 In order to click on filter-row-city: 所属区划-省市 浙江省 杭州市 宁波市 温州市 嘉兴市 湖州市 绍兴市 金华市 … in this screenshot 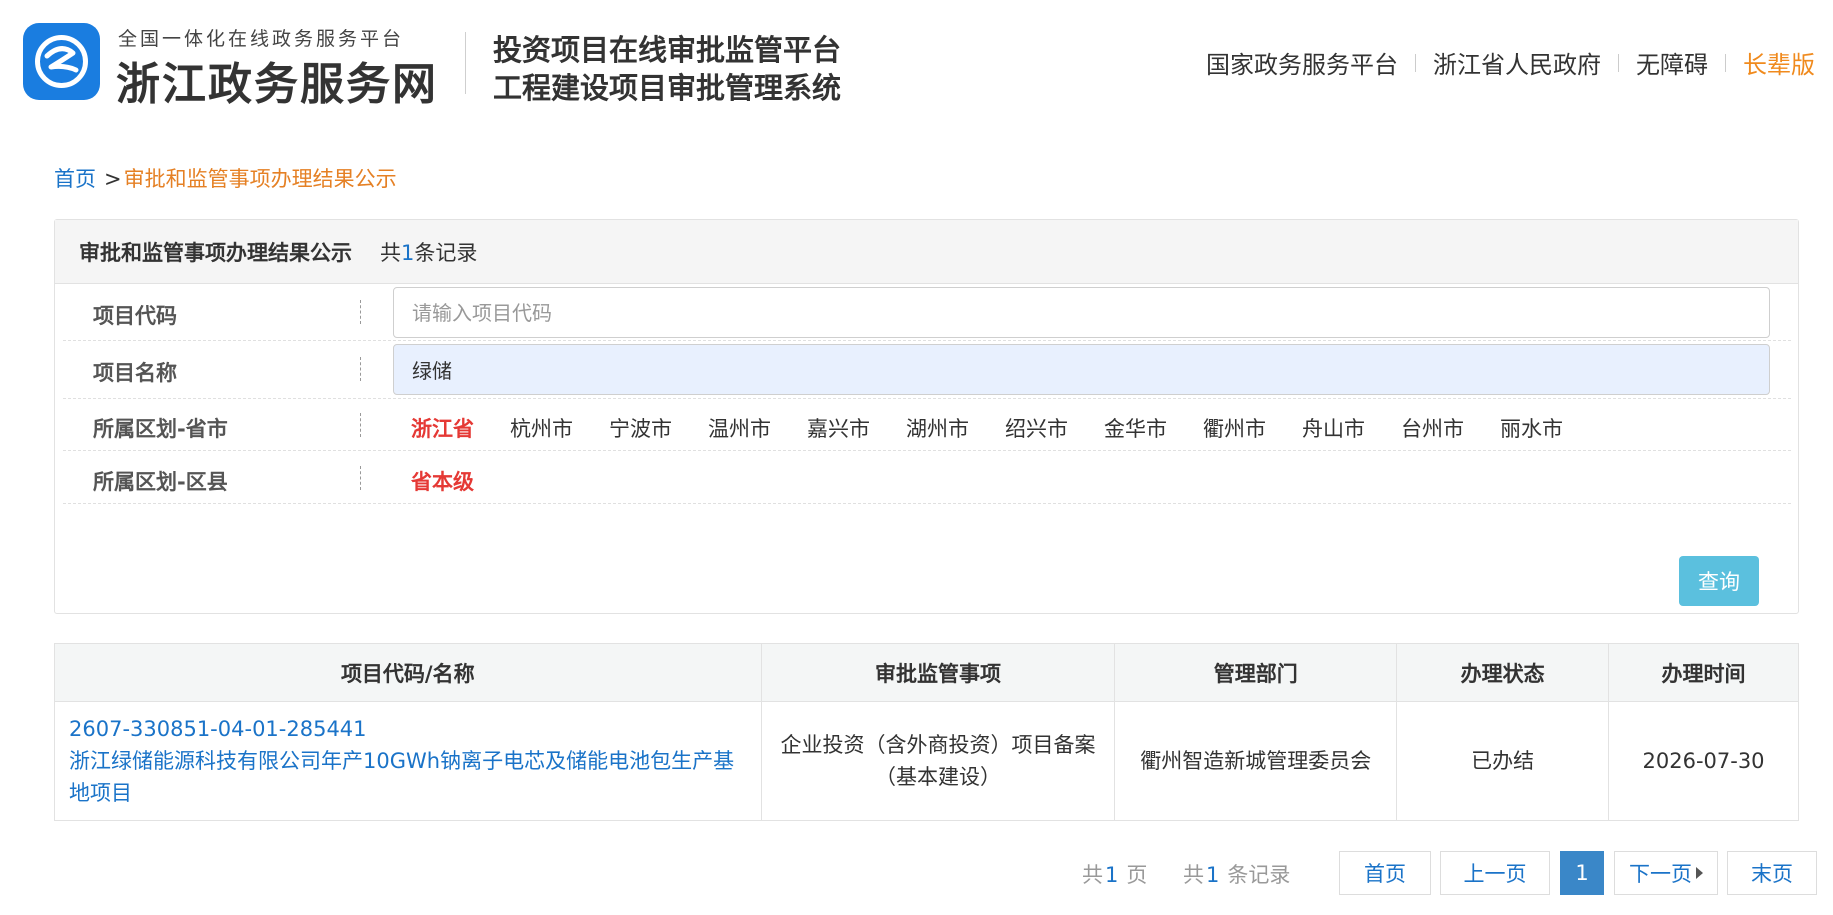, I will do `click(927, 425)`.